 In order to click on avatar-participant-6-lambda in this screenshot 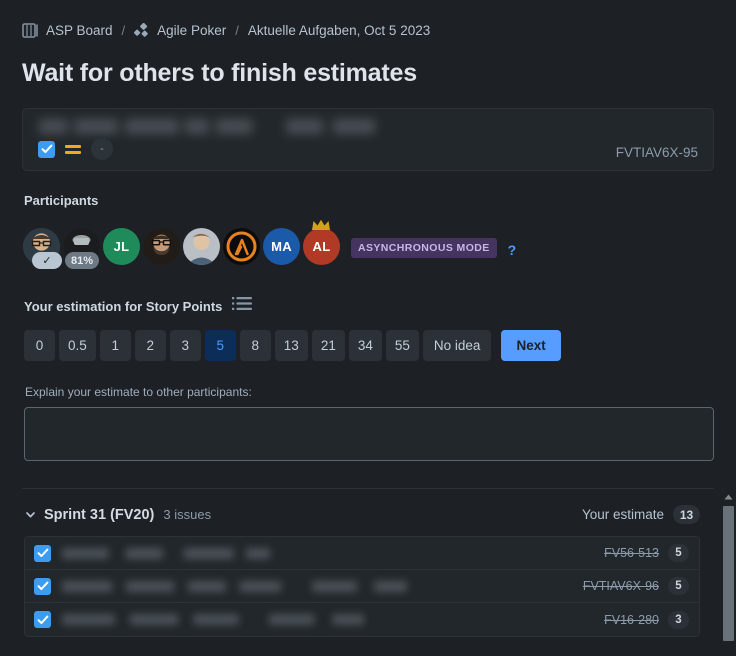, I will do `click(241, 246)`.